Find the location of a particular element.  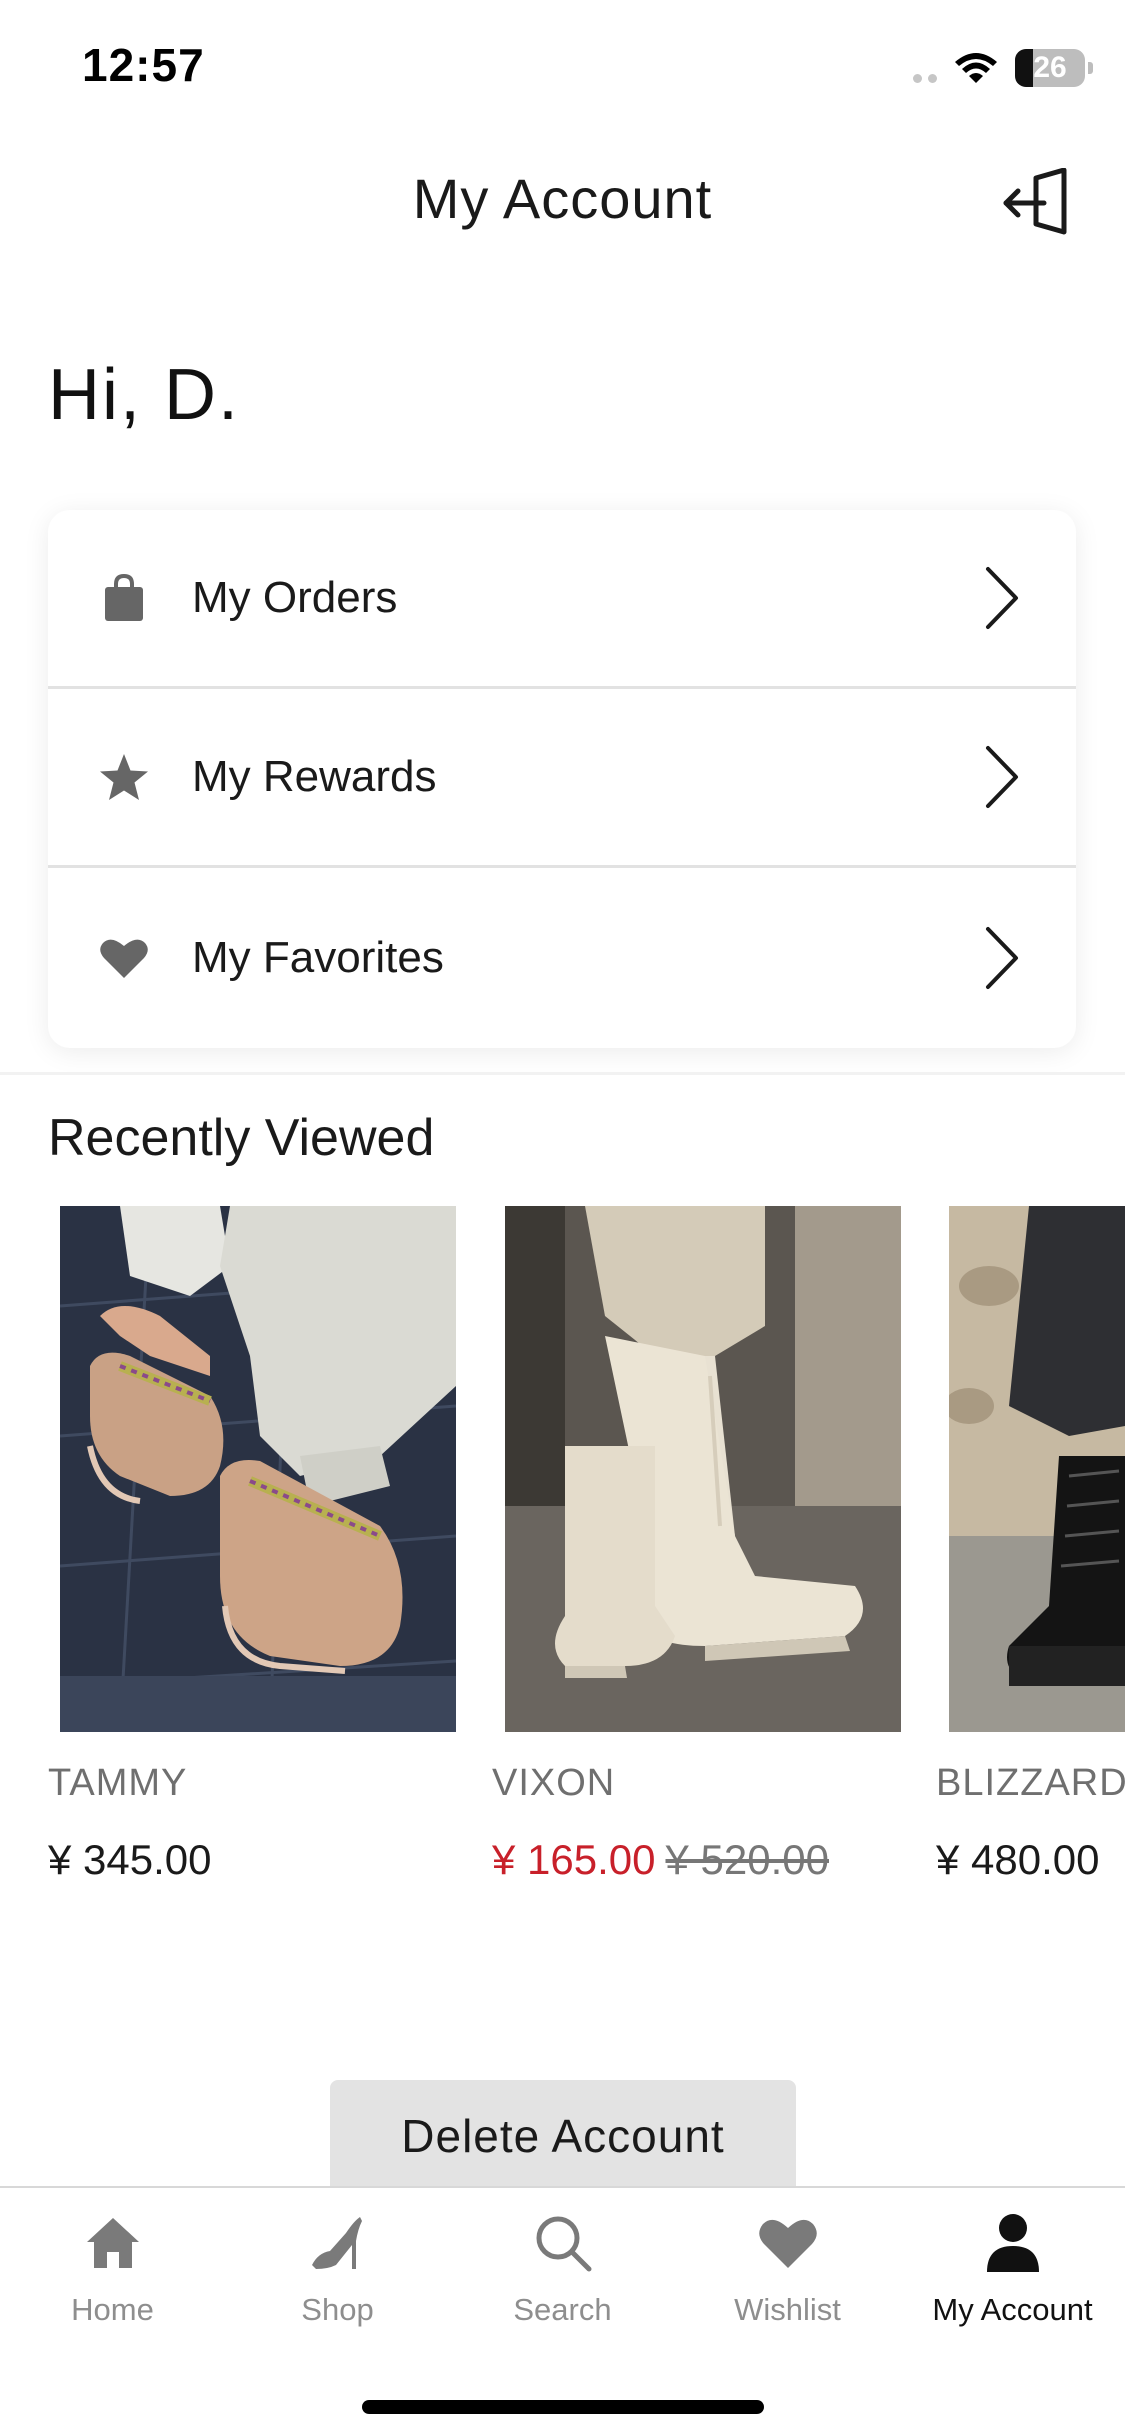

tab-search: Search is located at coordinates (562, 2283).